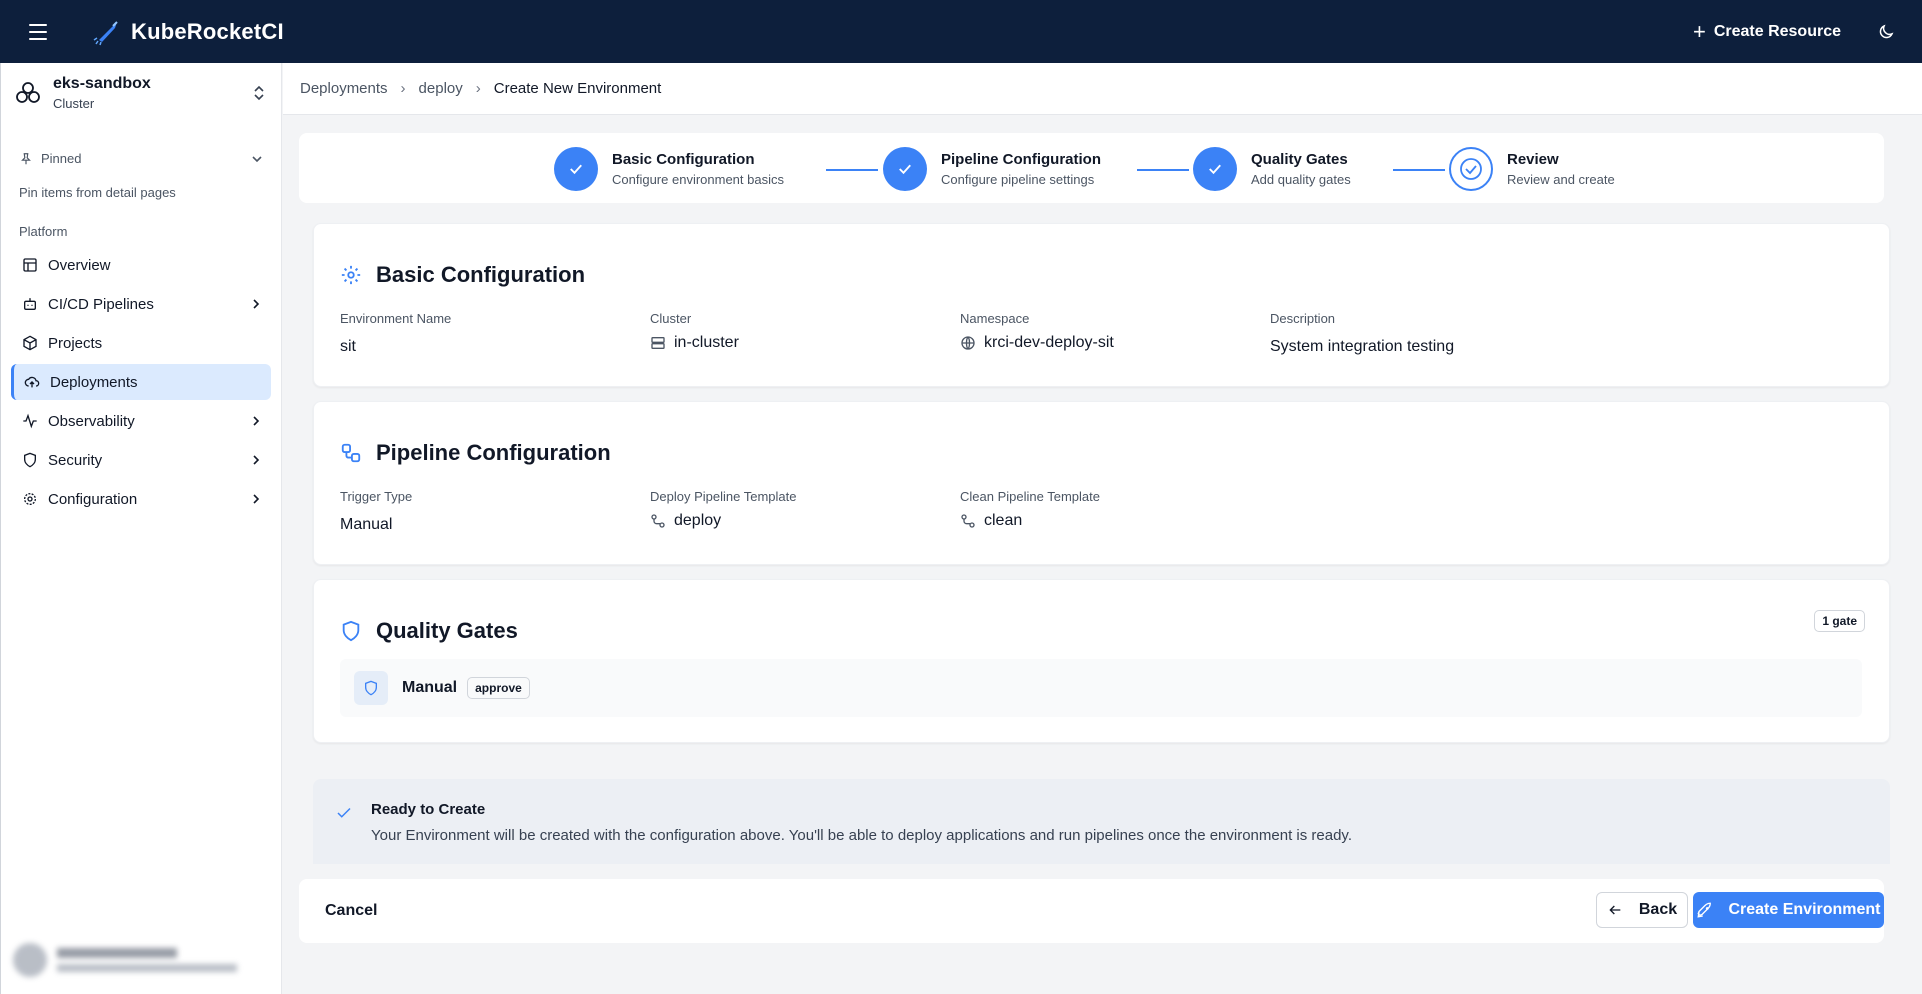 The image size is (1922, 994). Describe the element at coordinates (577, 88) in the screenshot. I see `breadcrumb-current: Create New Environment` at that location.